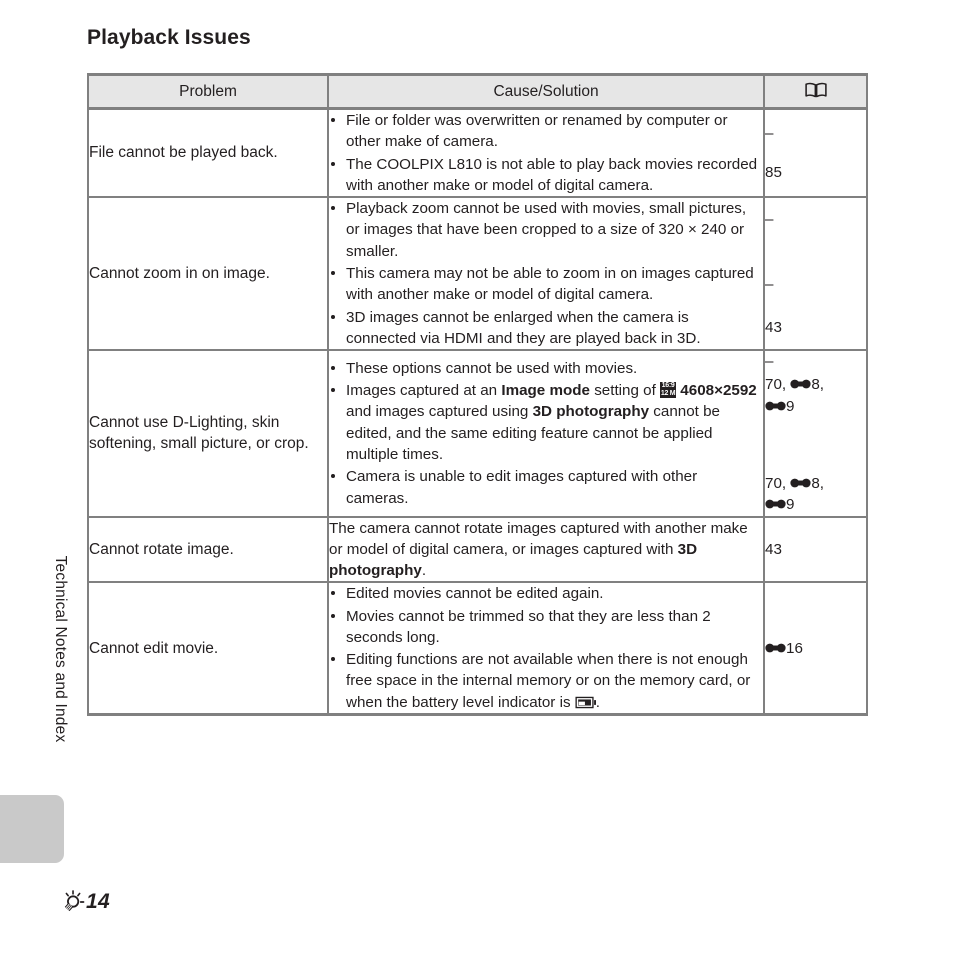  What do you see at coordinates (542, 412) in the screenshot?
I see `term-3d: 3D` at bounding box center [542, 412].